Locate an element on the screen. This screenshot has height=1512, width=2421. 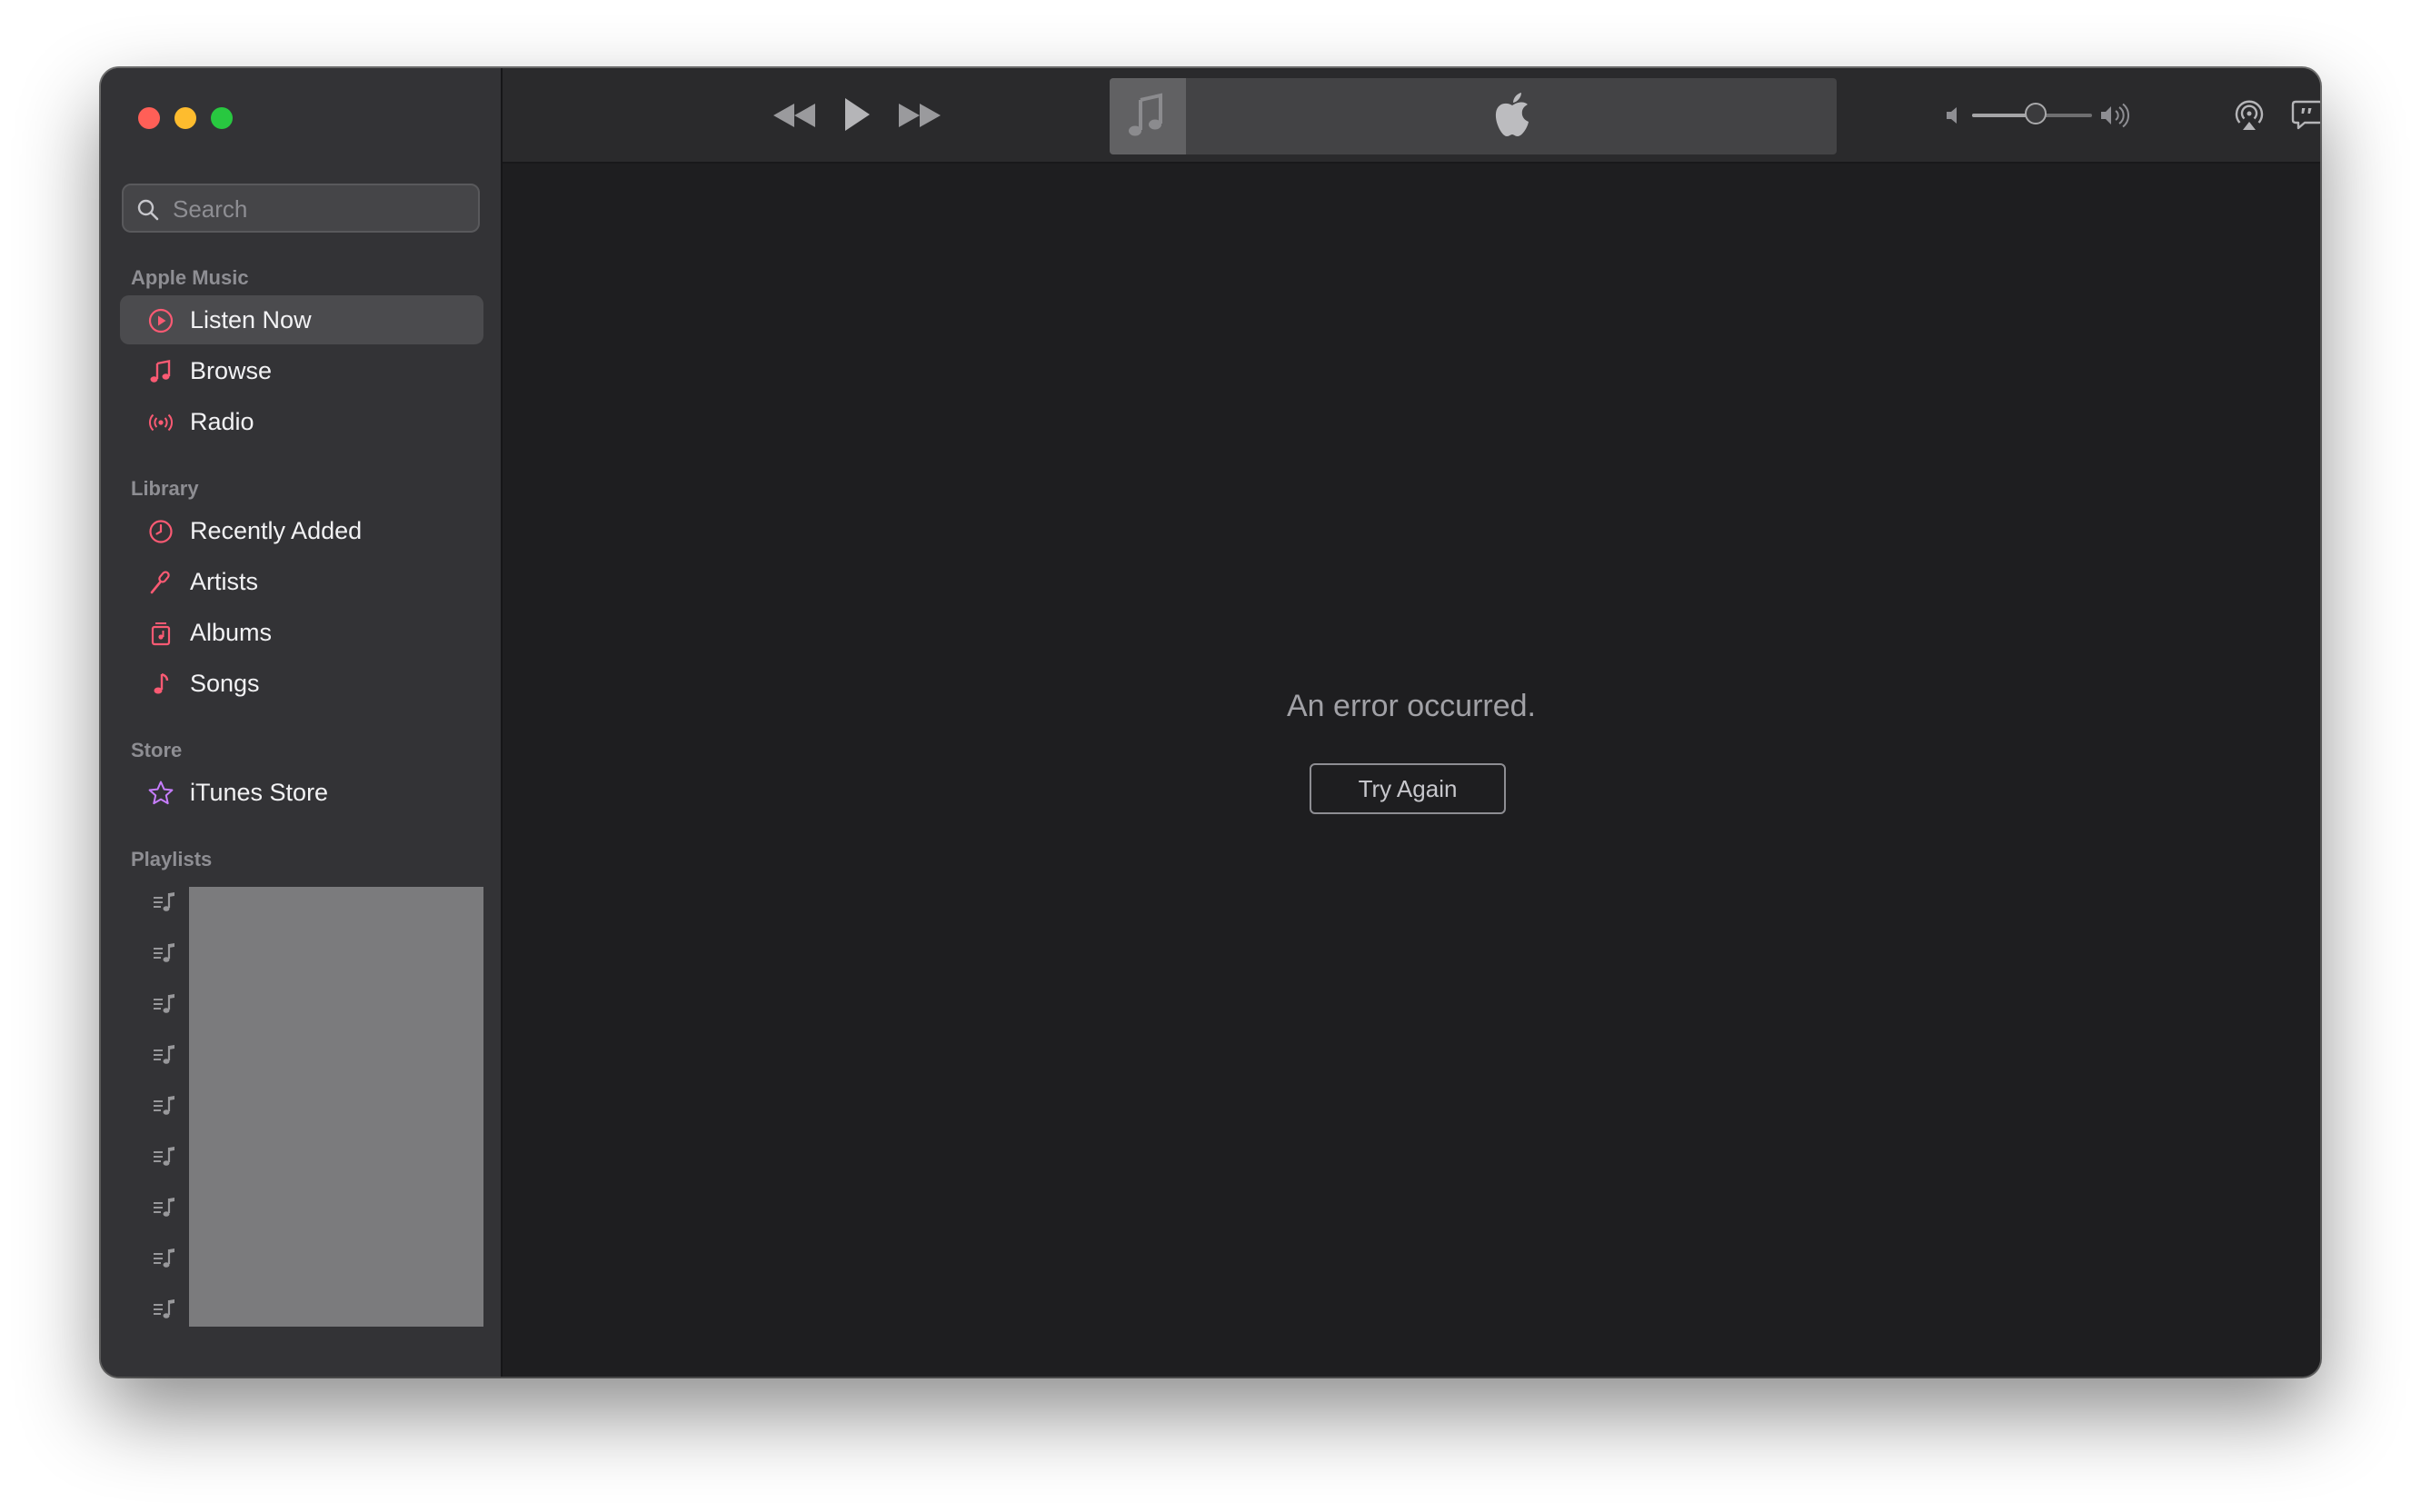
play-circle-icon is located at coordinates (161, 320).